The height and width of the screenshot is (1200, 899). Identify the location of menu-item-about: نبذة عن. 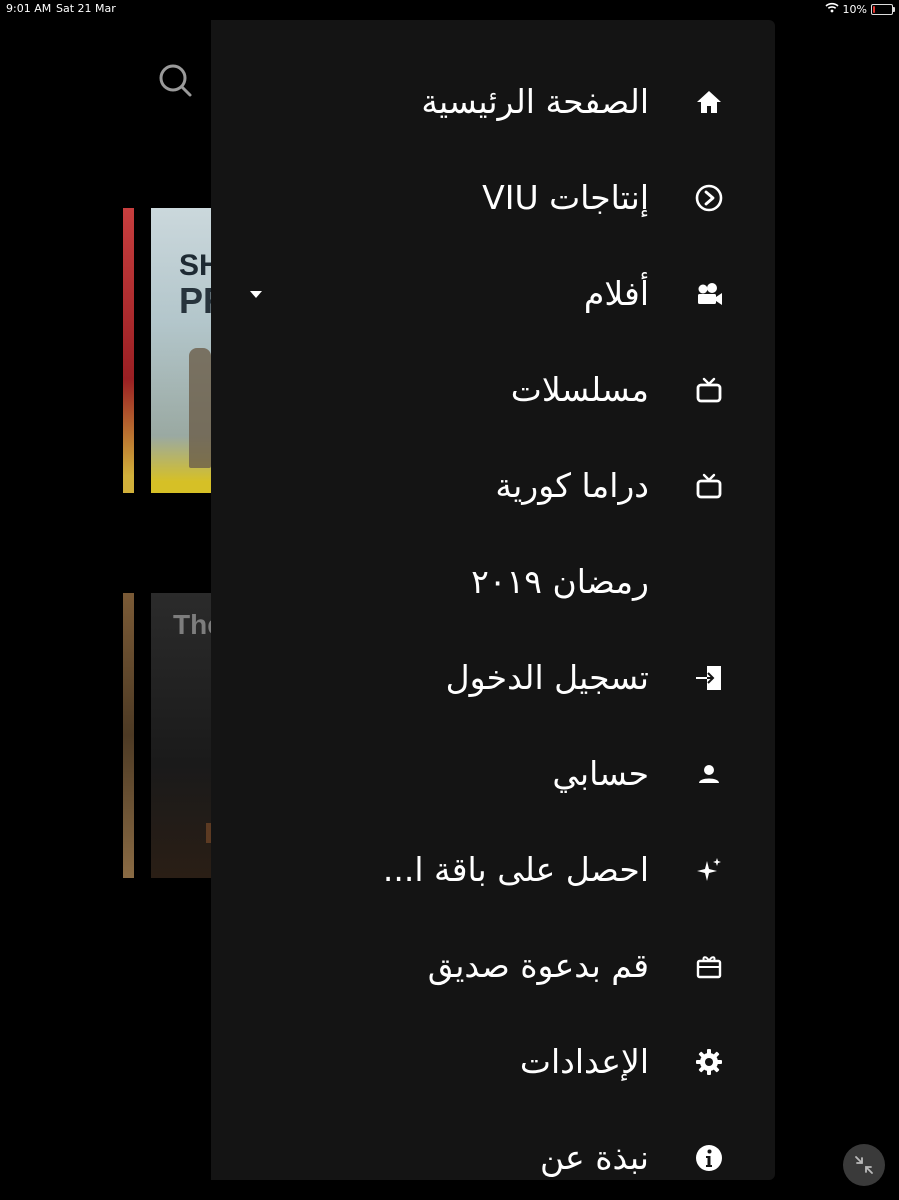
(493, 1158).